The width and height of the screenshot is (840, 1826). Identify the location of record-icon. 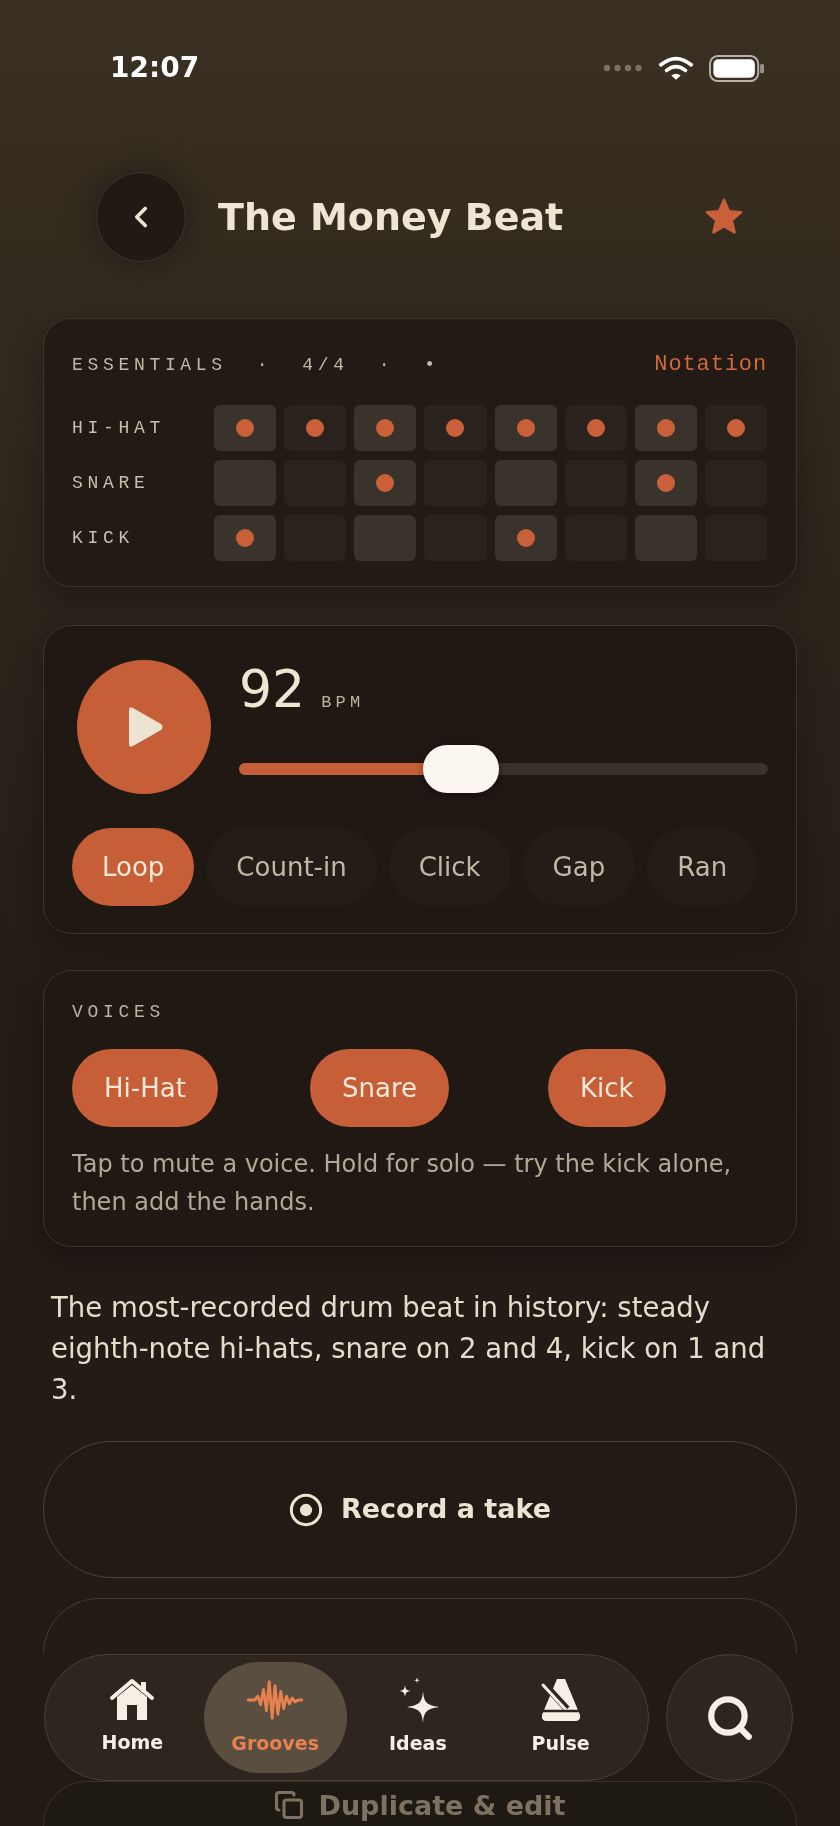
(306, 1509).